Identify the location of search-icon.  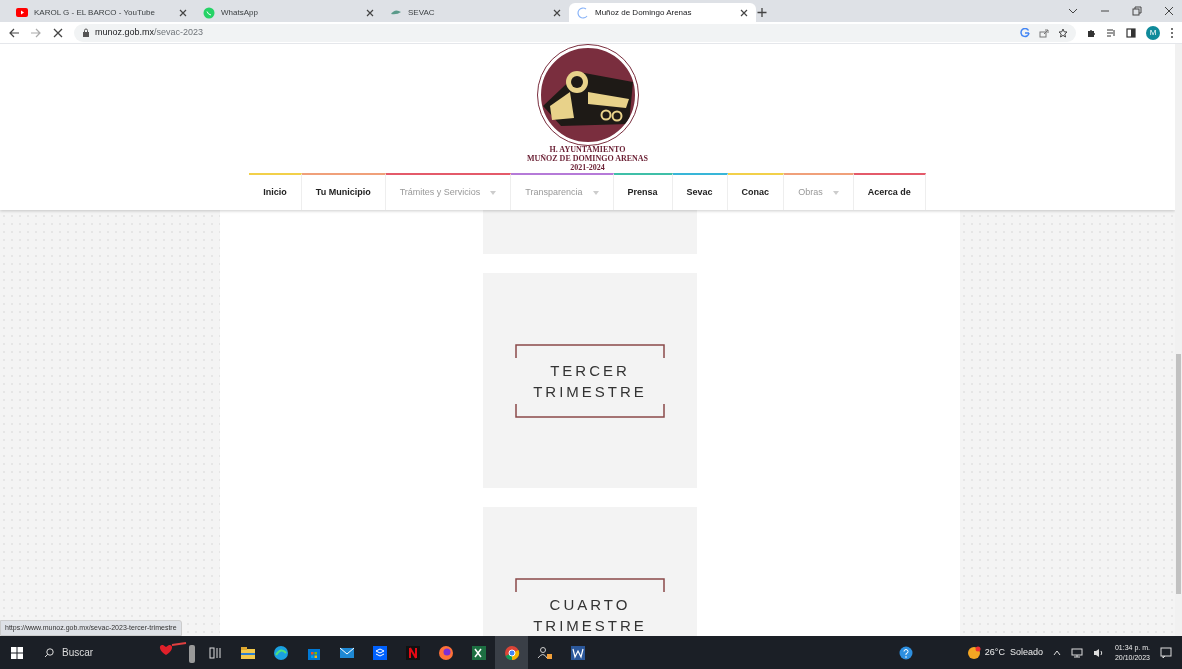
(49, 652).